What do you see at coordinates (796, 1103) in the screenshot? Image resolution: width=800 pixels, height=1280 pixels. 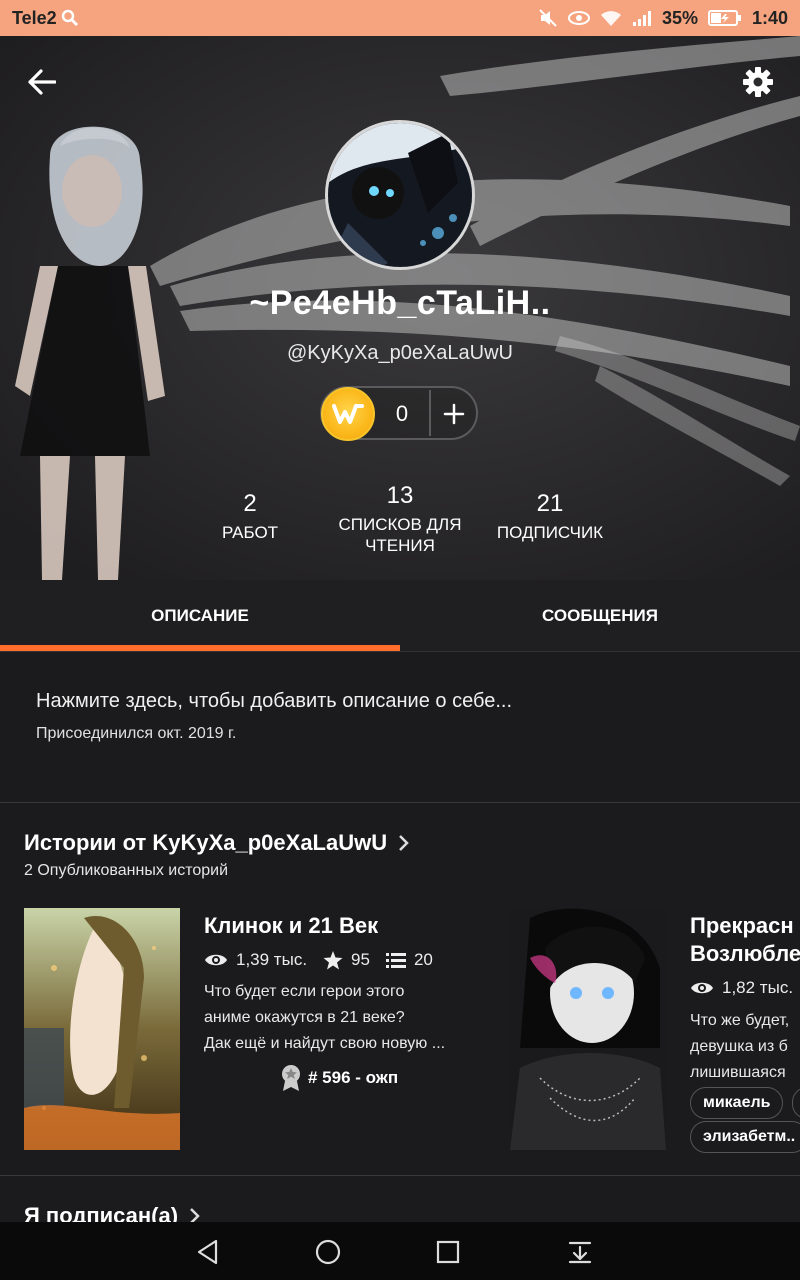 I see `story-tag-partial` at bounding box center [796, 1103].